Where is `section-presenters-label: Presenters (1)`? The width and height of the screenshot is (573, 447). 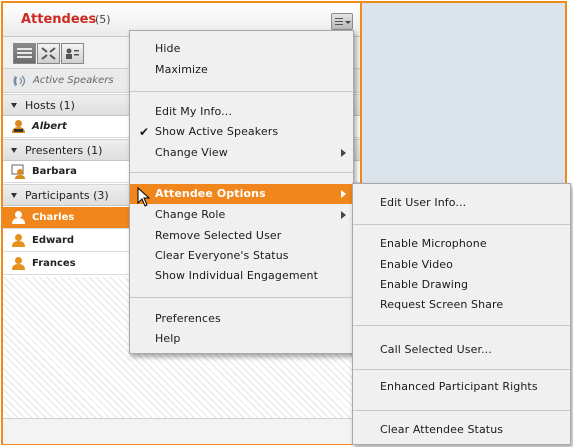 section-presenters-label: Presenters (1) is located at coordinates (64, 150).